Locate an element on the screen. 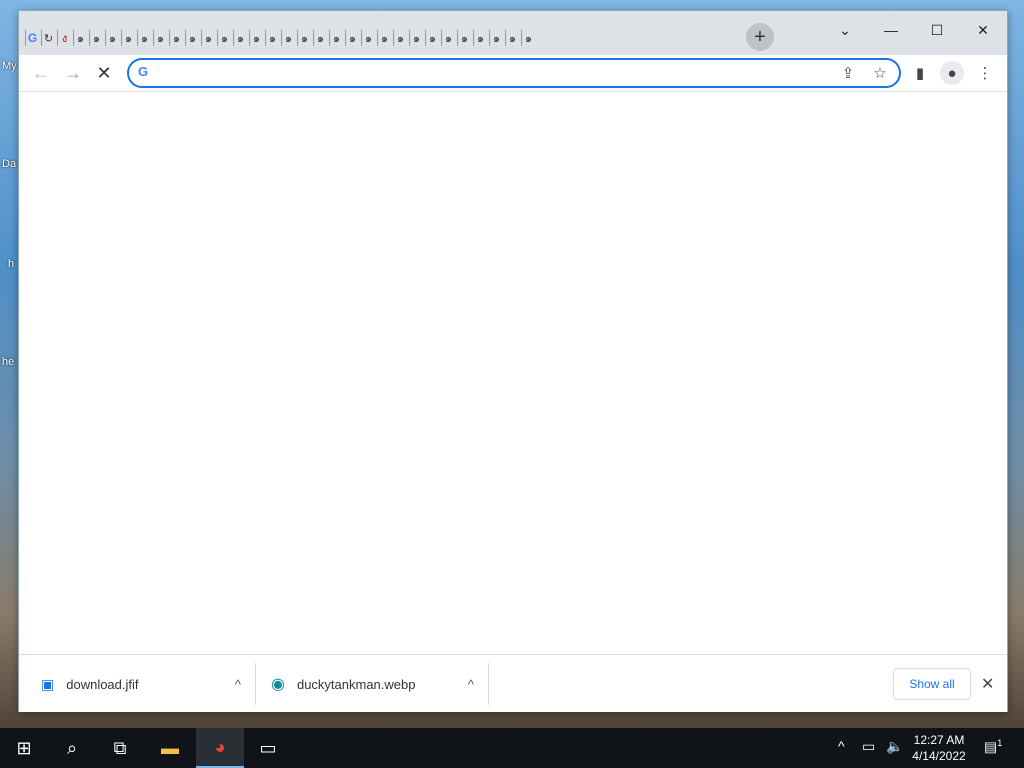 Image resolution: width=1024 pixels, height=768 pixels. edge-icon: ◉ is located at coordinates (278, 684).